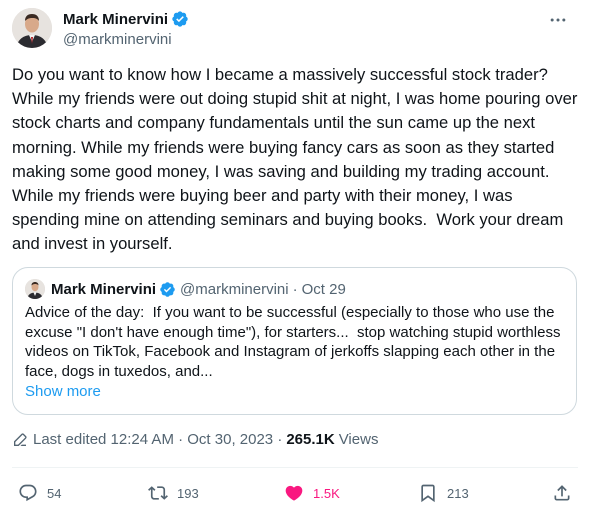  I want to click on reply-button: 54, so click(39, 493).